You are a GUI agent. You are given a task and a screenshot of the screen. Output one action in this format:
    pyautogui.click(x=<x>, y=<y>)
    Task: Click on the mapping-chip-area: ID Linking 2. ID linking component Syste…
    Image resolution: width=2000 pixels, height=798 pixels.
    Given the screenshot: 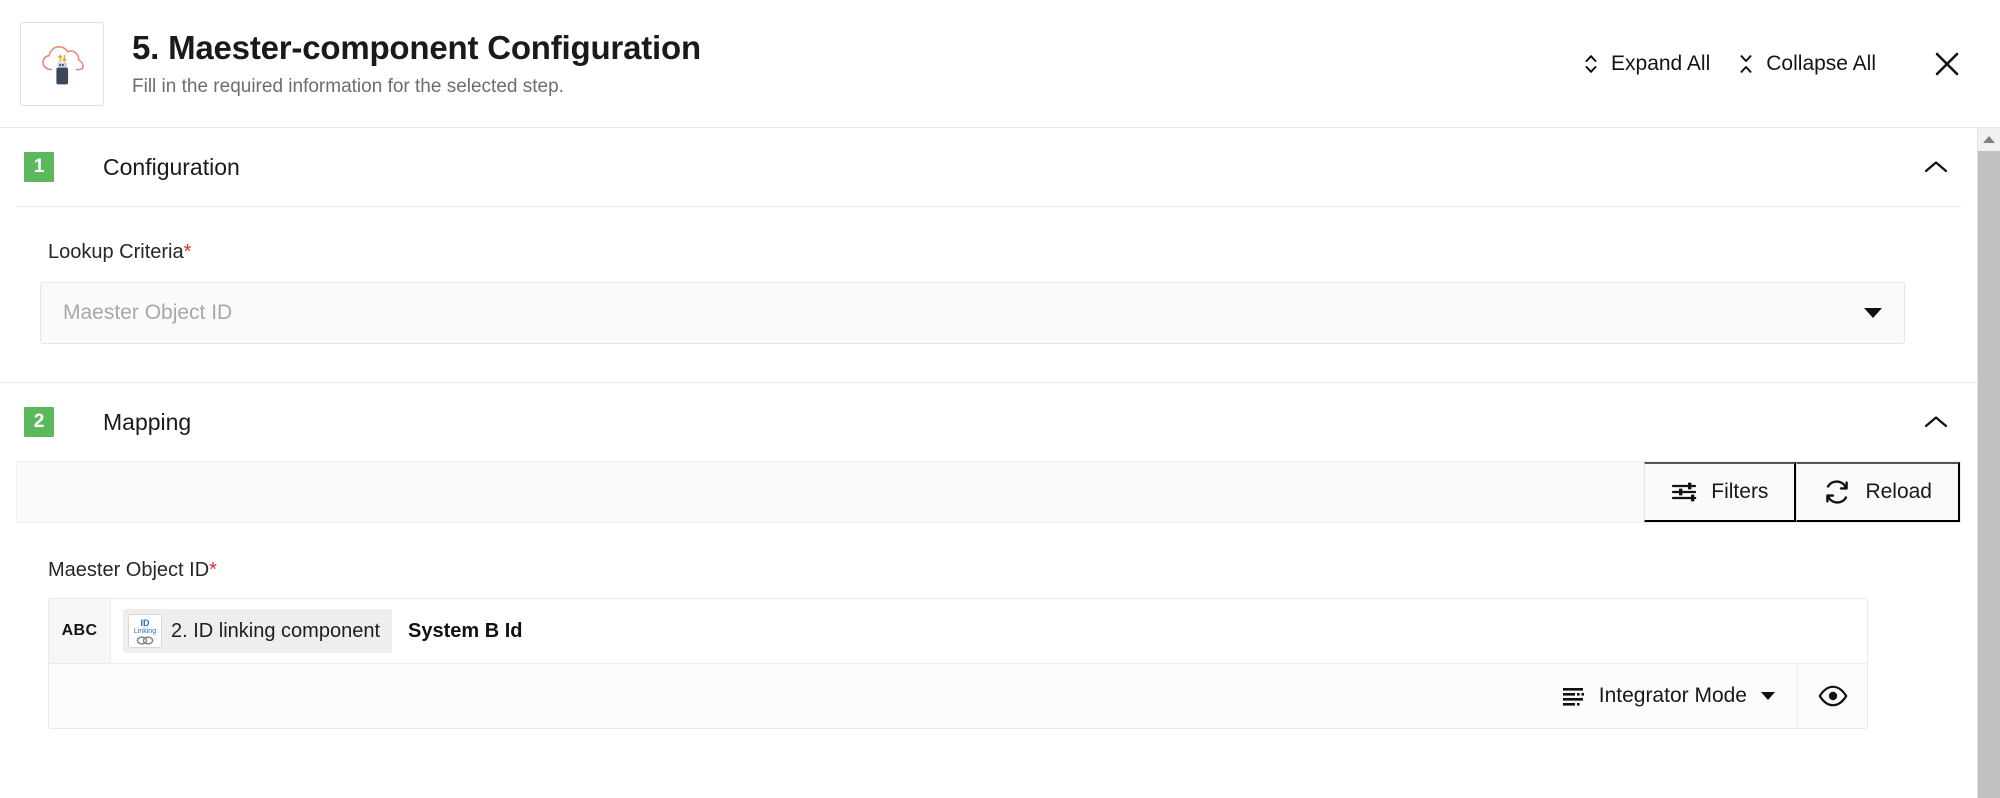 What is the action you would take?
    pyautogui.click(x=989, y=631)
    